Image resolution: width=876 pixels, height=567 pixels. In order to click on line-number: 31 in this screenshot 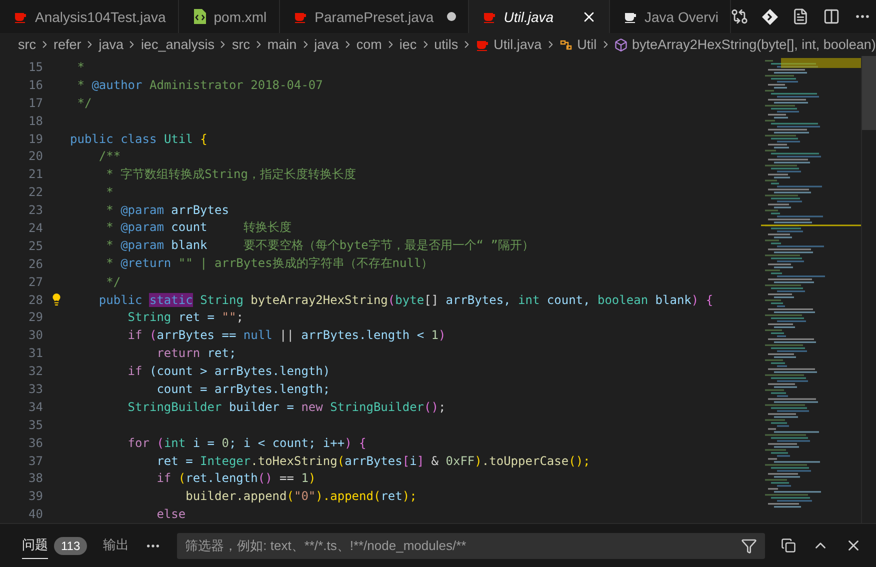, I will do `click(35, 353)`.